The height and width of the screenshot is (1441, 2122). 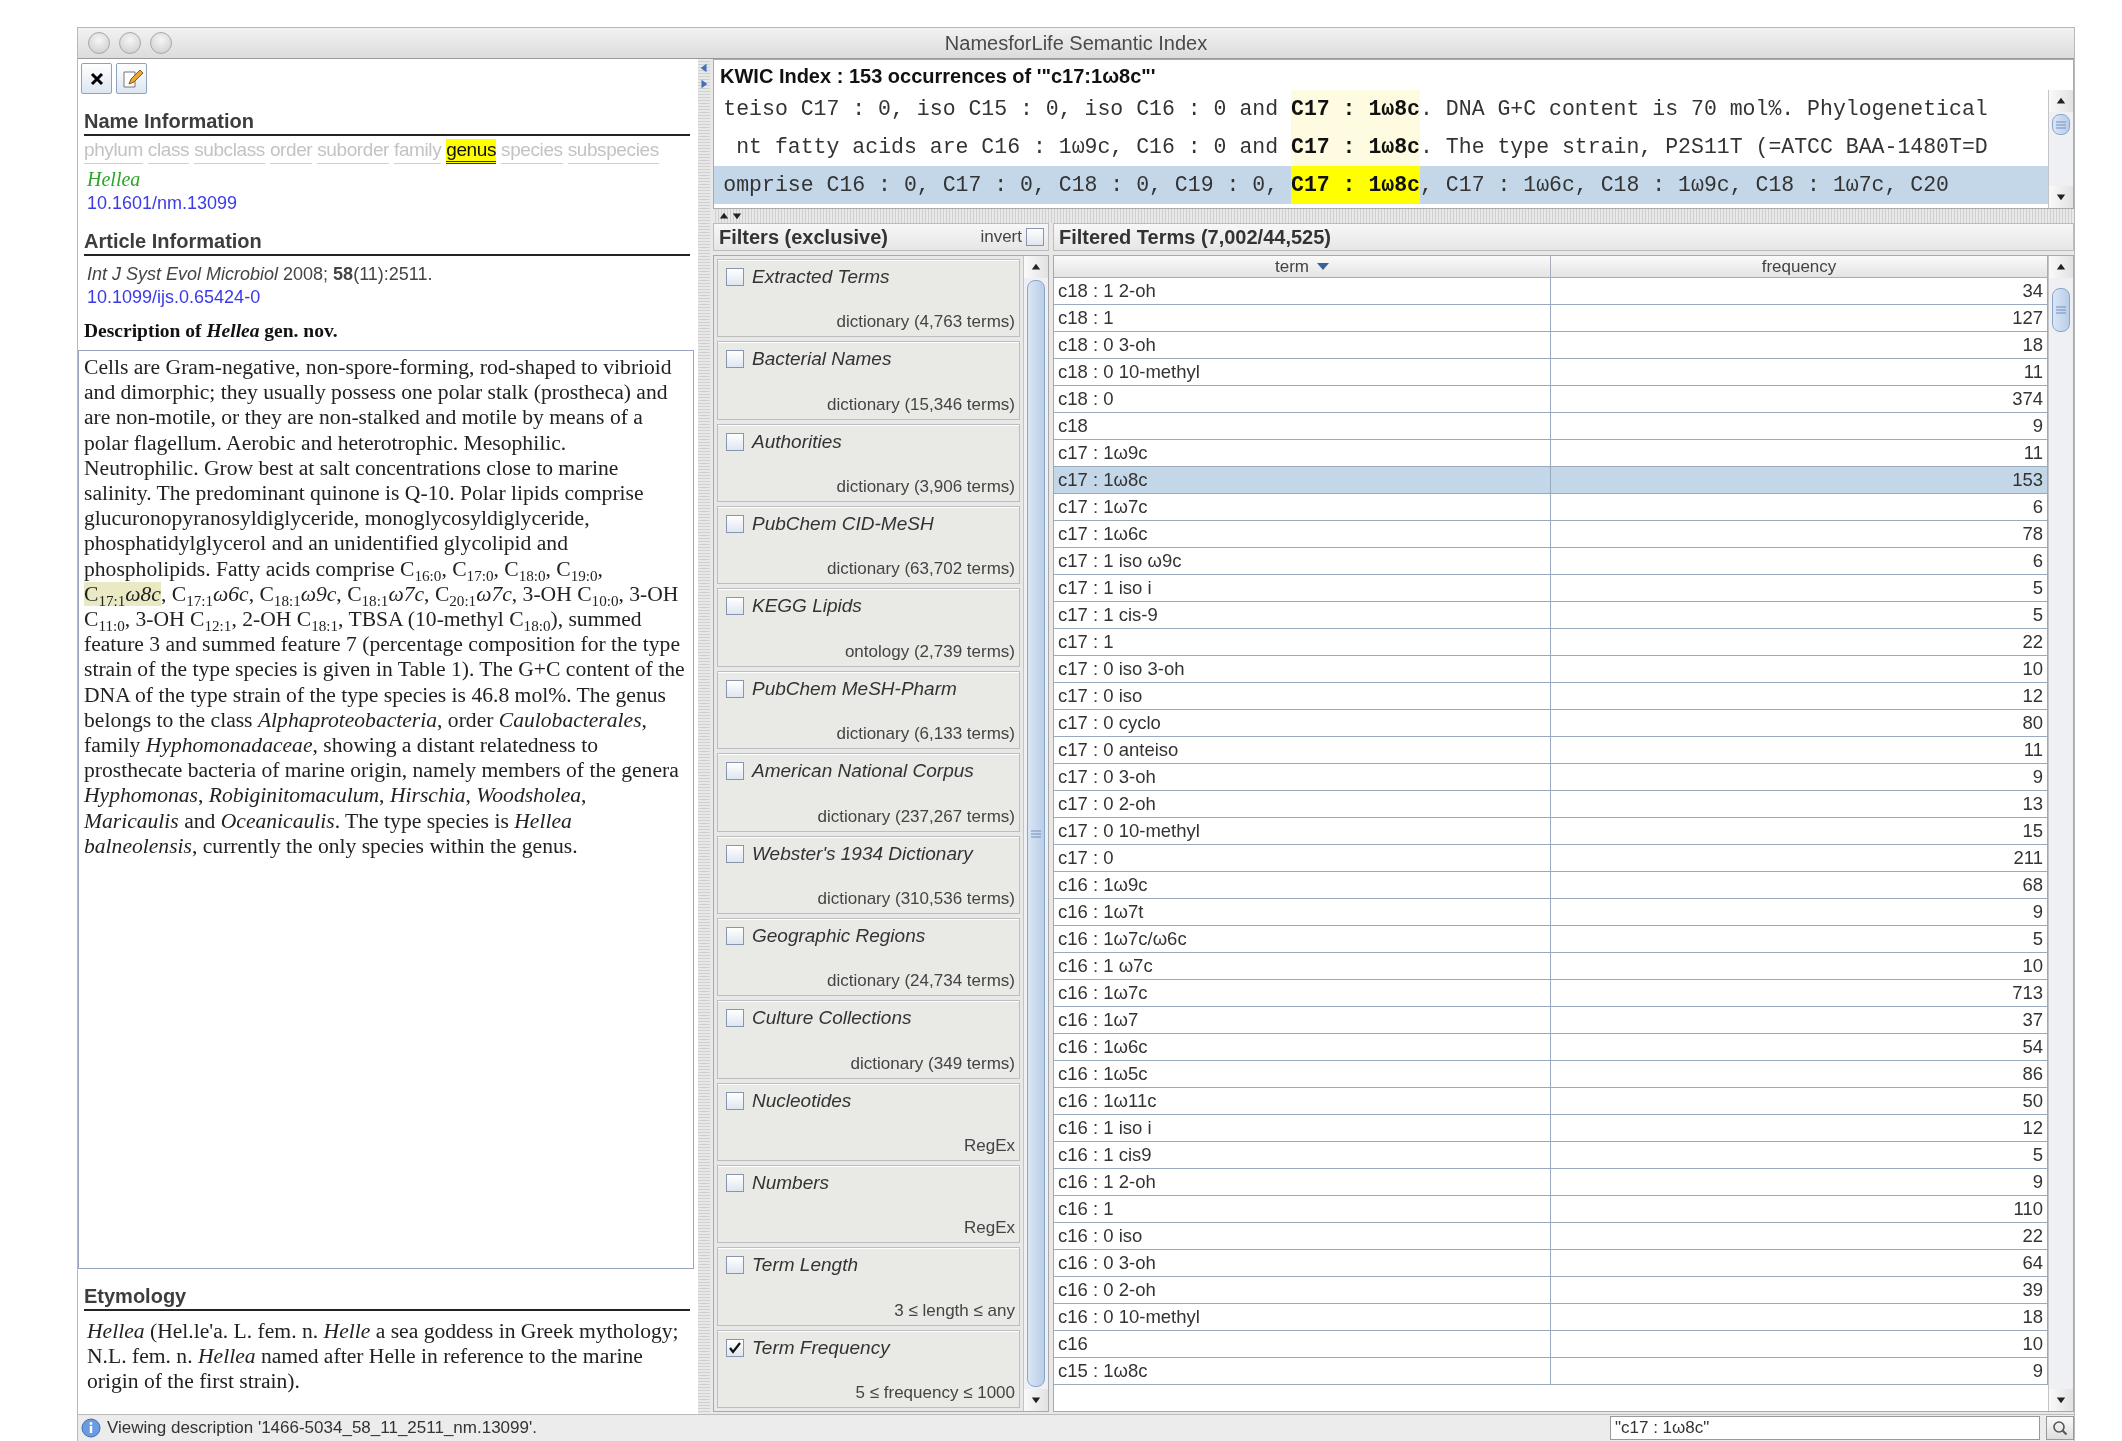 I want to click on column-header: term, so click(x=1302, y=267).